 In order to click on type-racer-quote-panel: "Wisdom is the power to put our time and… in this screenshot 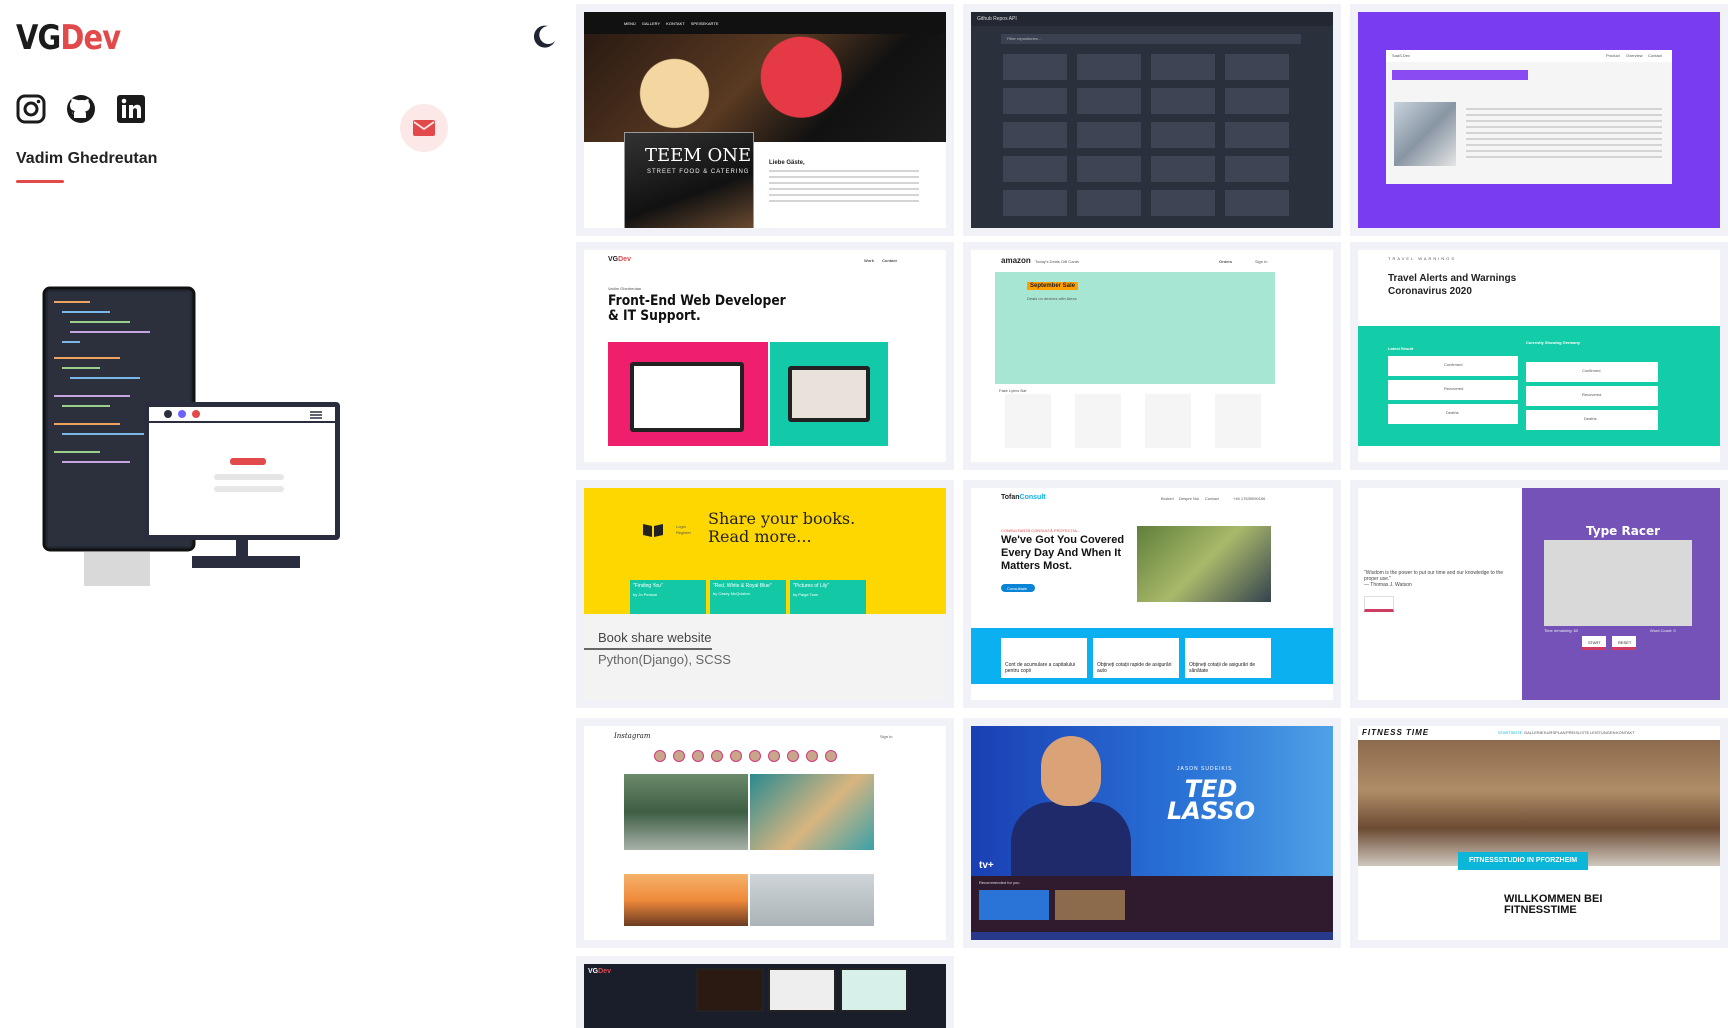, I will do `click(1440, 594)`.